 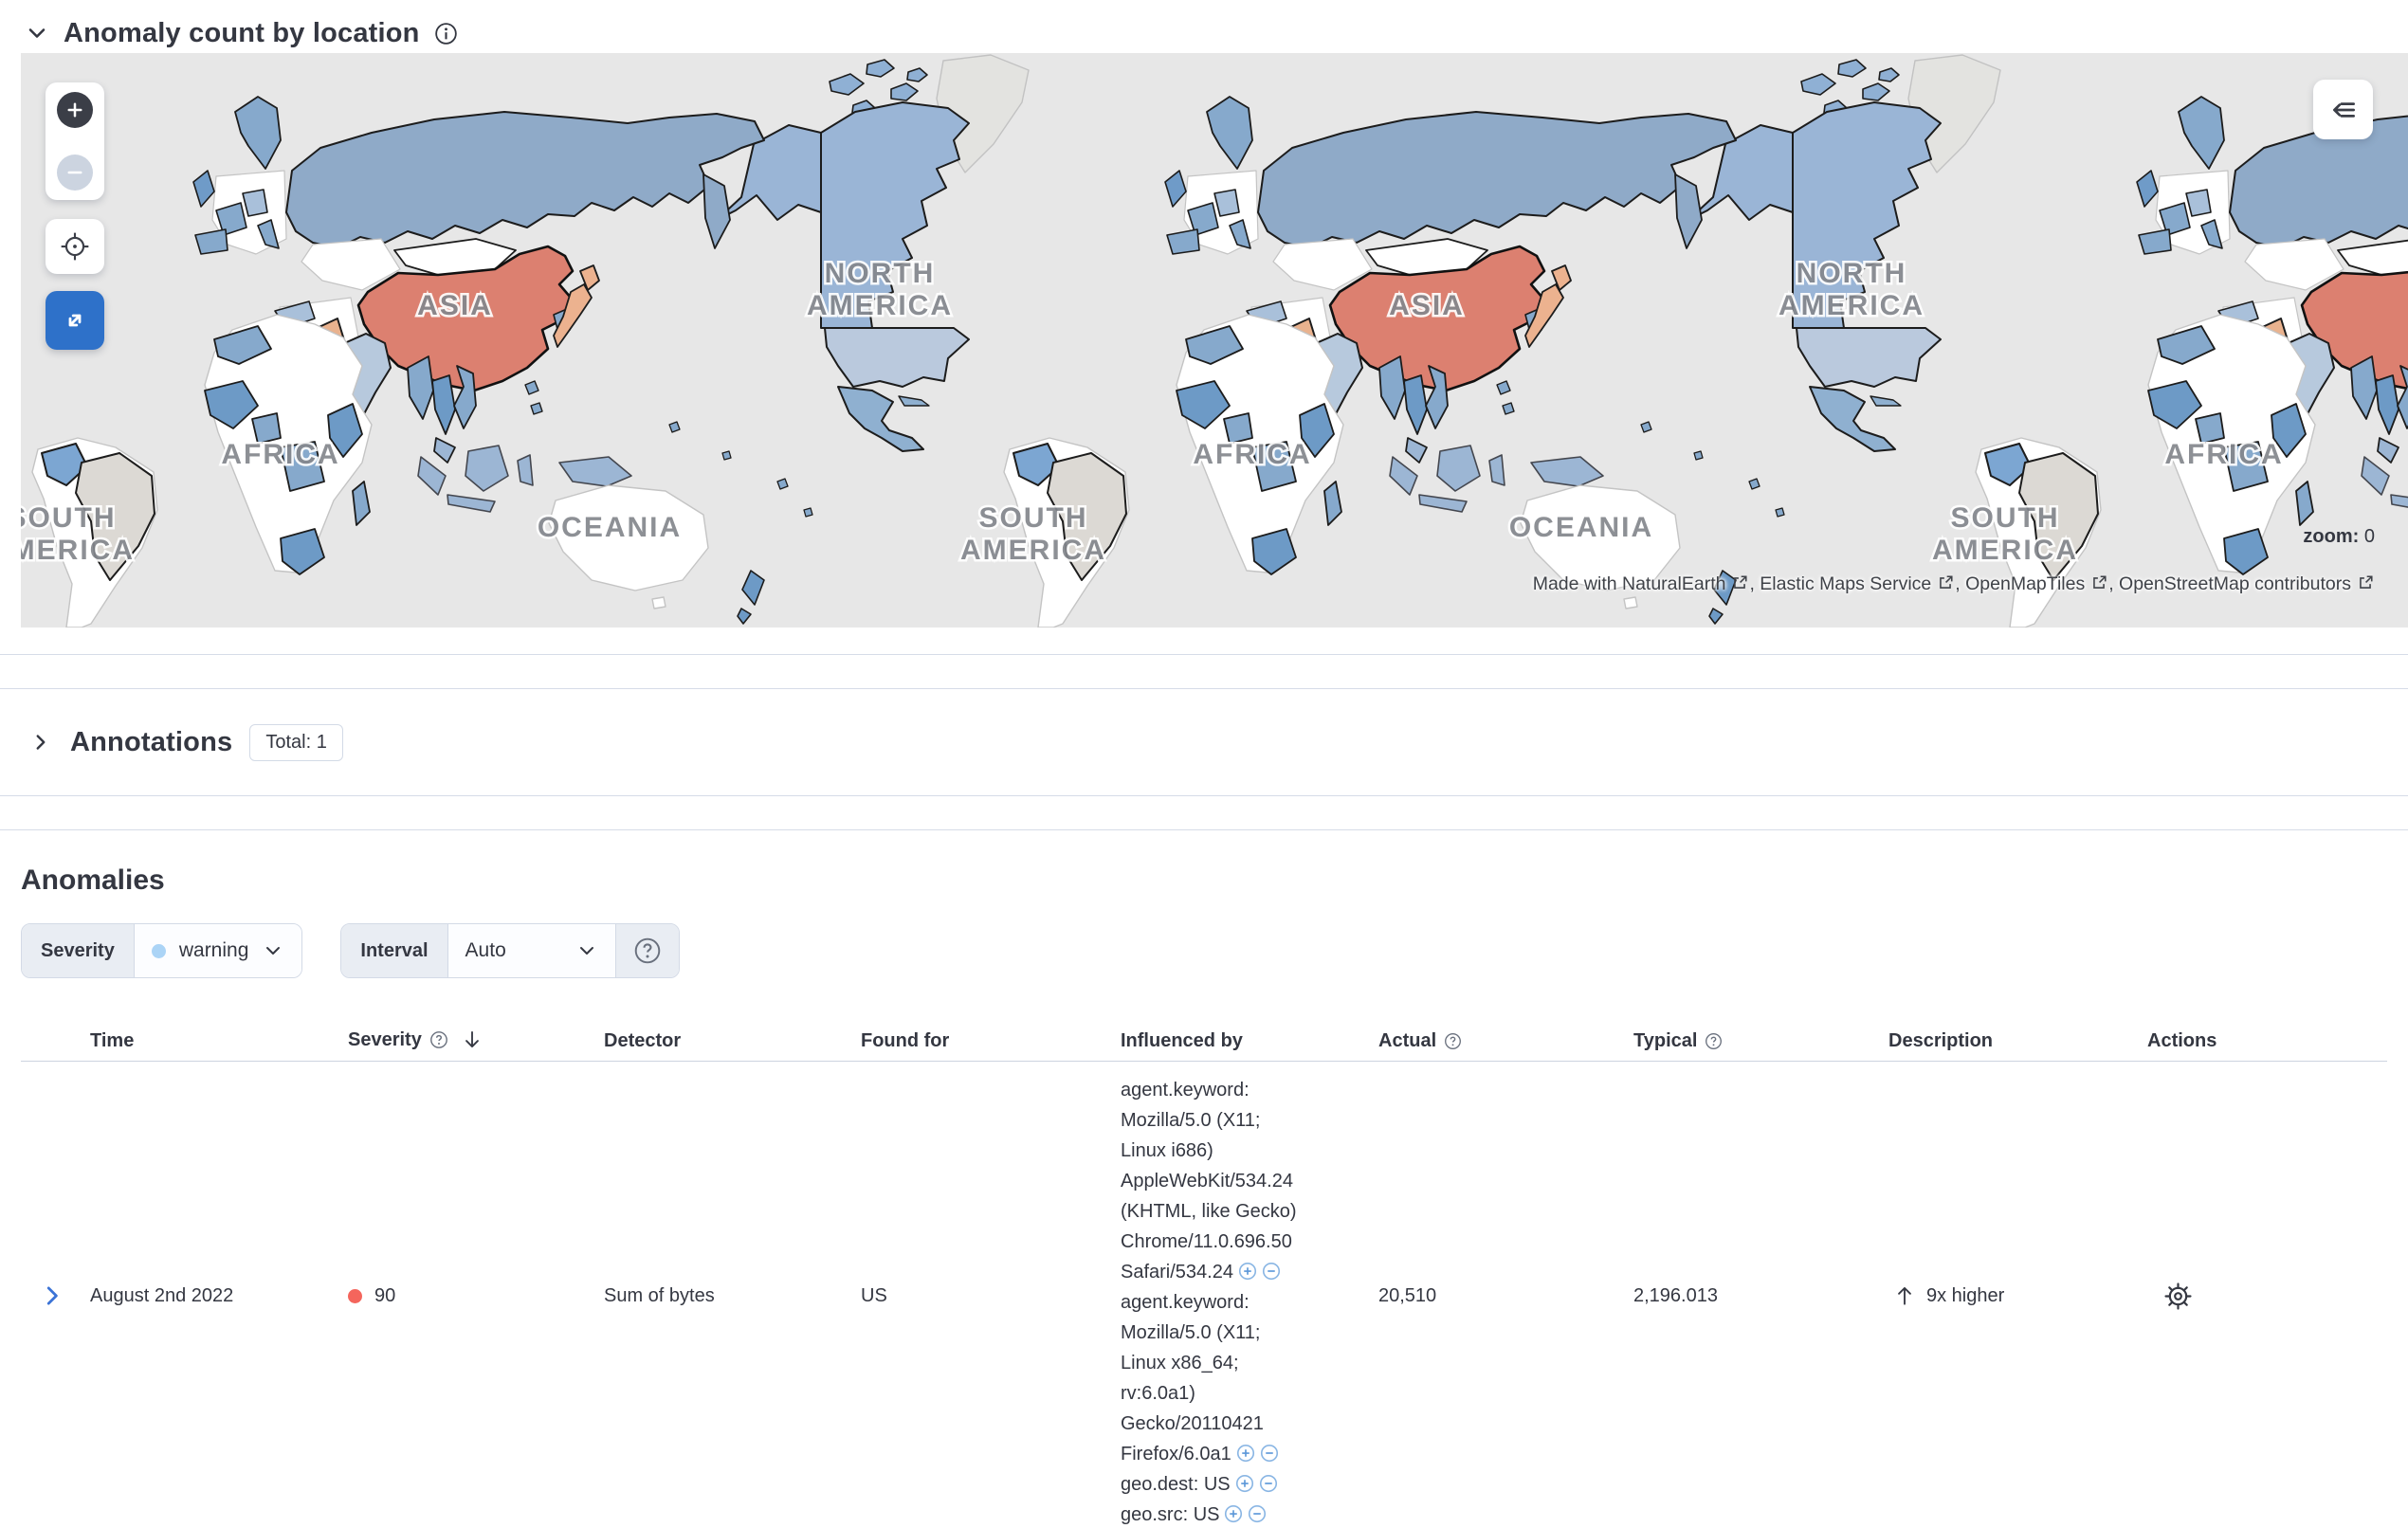 What do you see at coordinates (1206, 1241) in the screenshot?
I see `influencer-line: Chrome/11.0.696.50` at bounding box center [1206, 1241].